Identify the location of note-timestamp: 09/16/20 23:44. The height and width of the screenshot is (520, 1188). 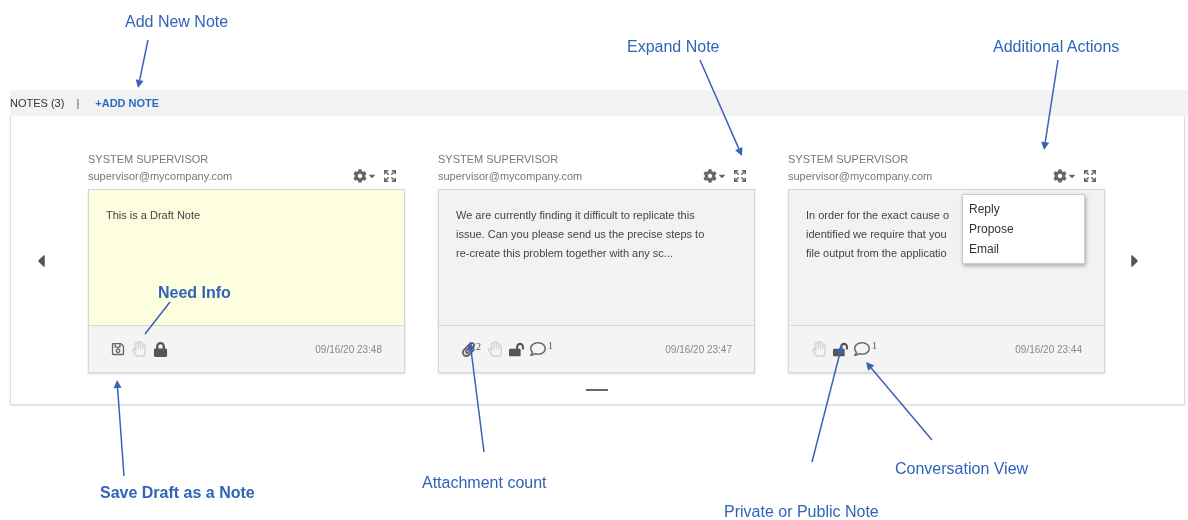
(1048, 349).